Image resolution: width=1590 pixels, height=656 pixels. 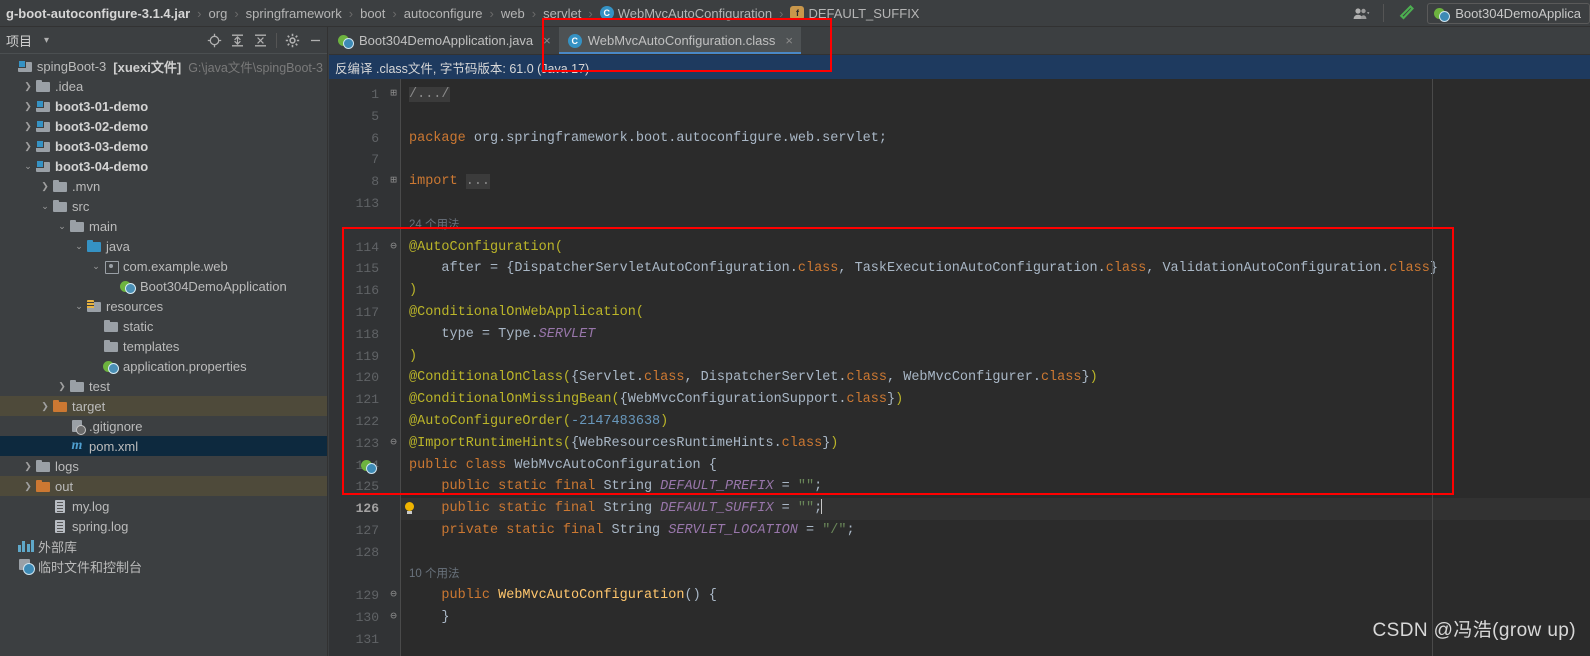 I want to click on gitignore-icon, so click(x=77, y=426).